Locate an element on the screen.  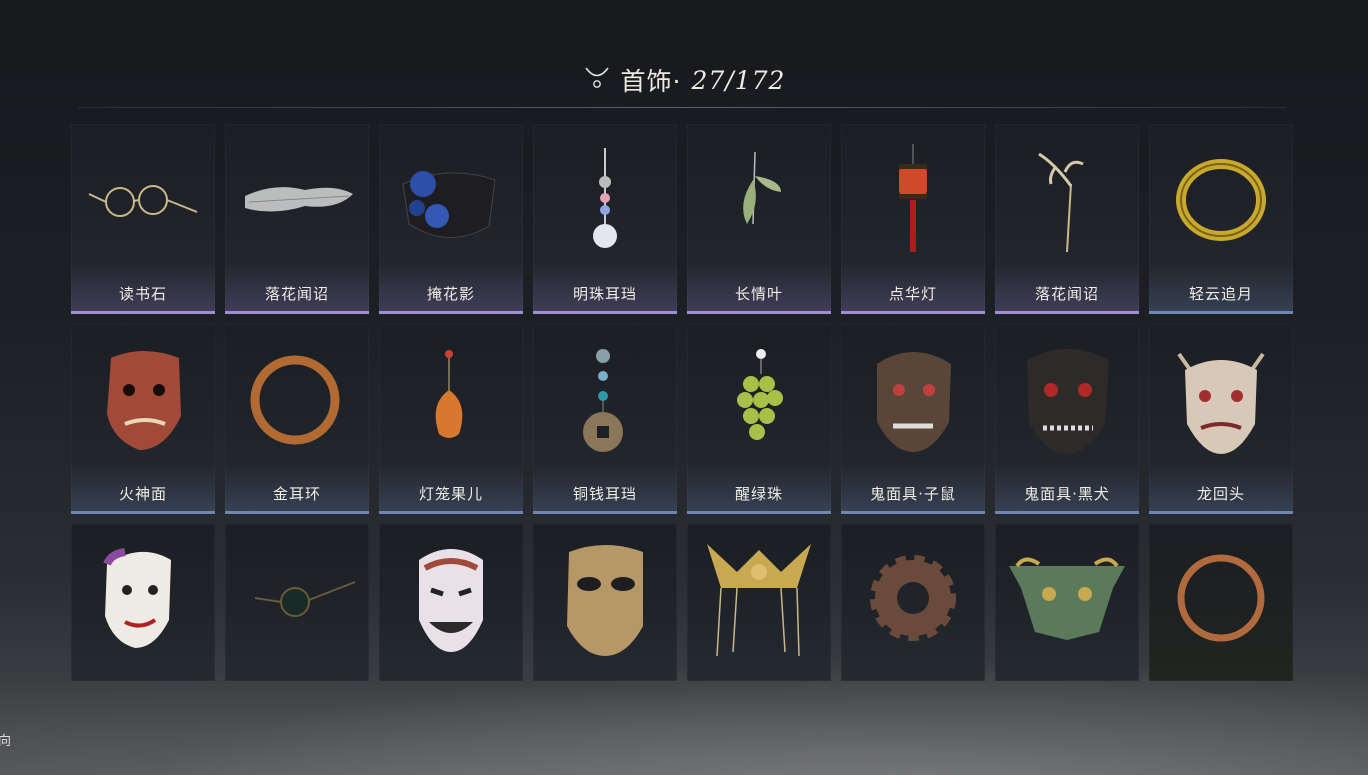
accessory-card: 鬼面具·子鼠 is located at coordinates (913, 419).